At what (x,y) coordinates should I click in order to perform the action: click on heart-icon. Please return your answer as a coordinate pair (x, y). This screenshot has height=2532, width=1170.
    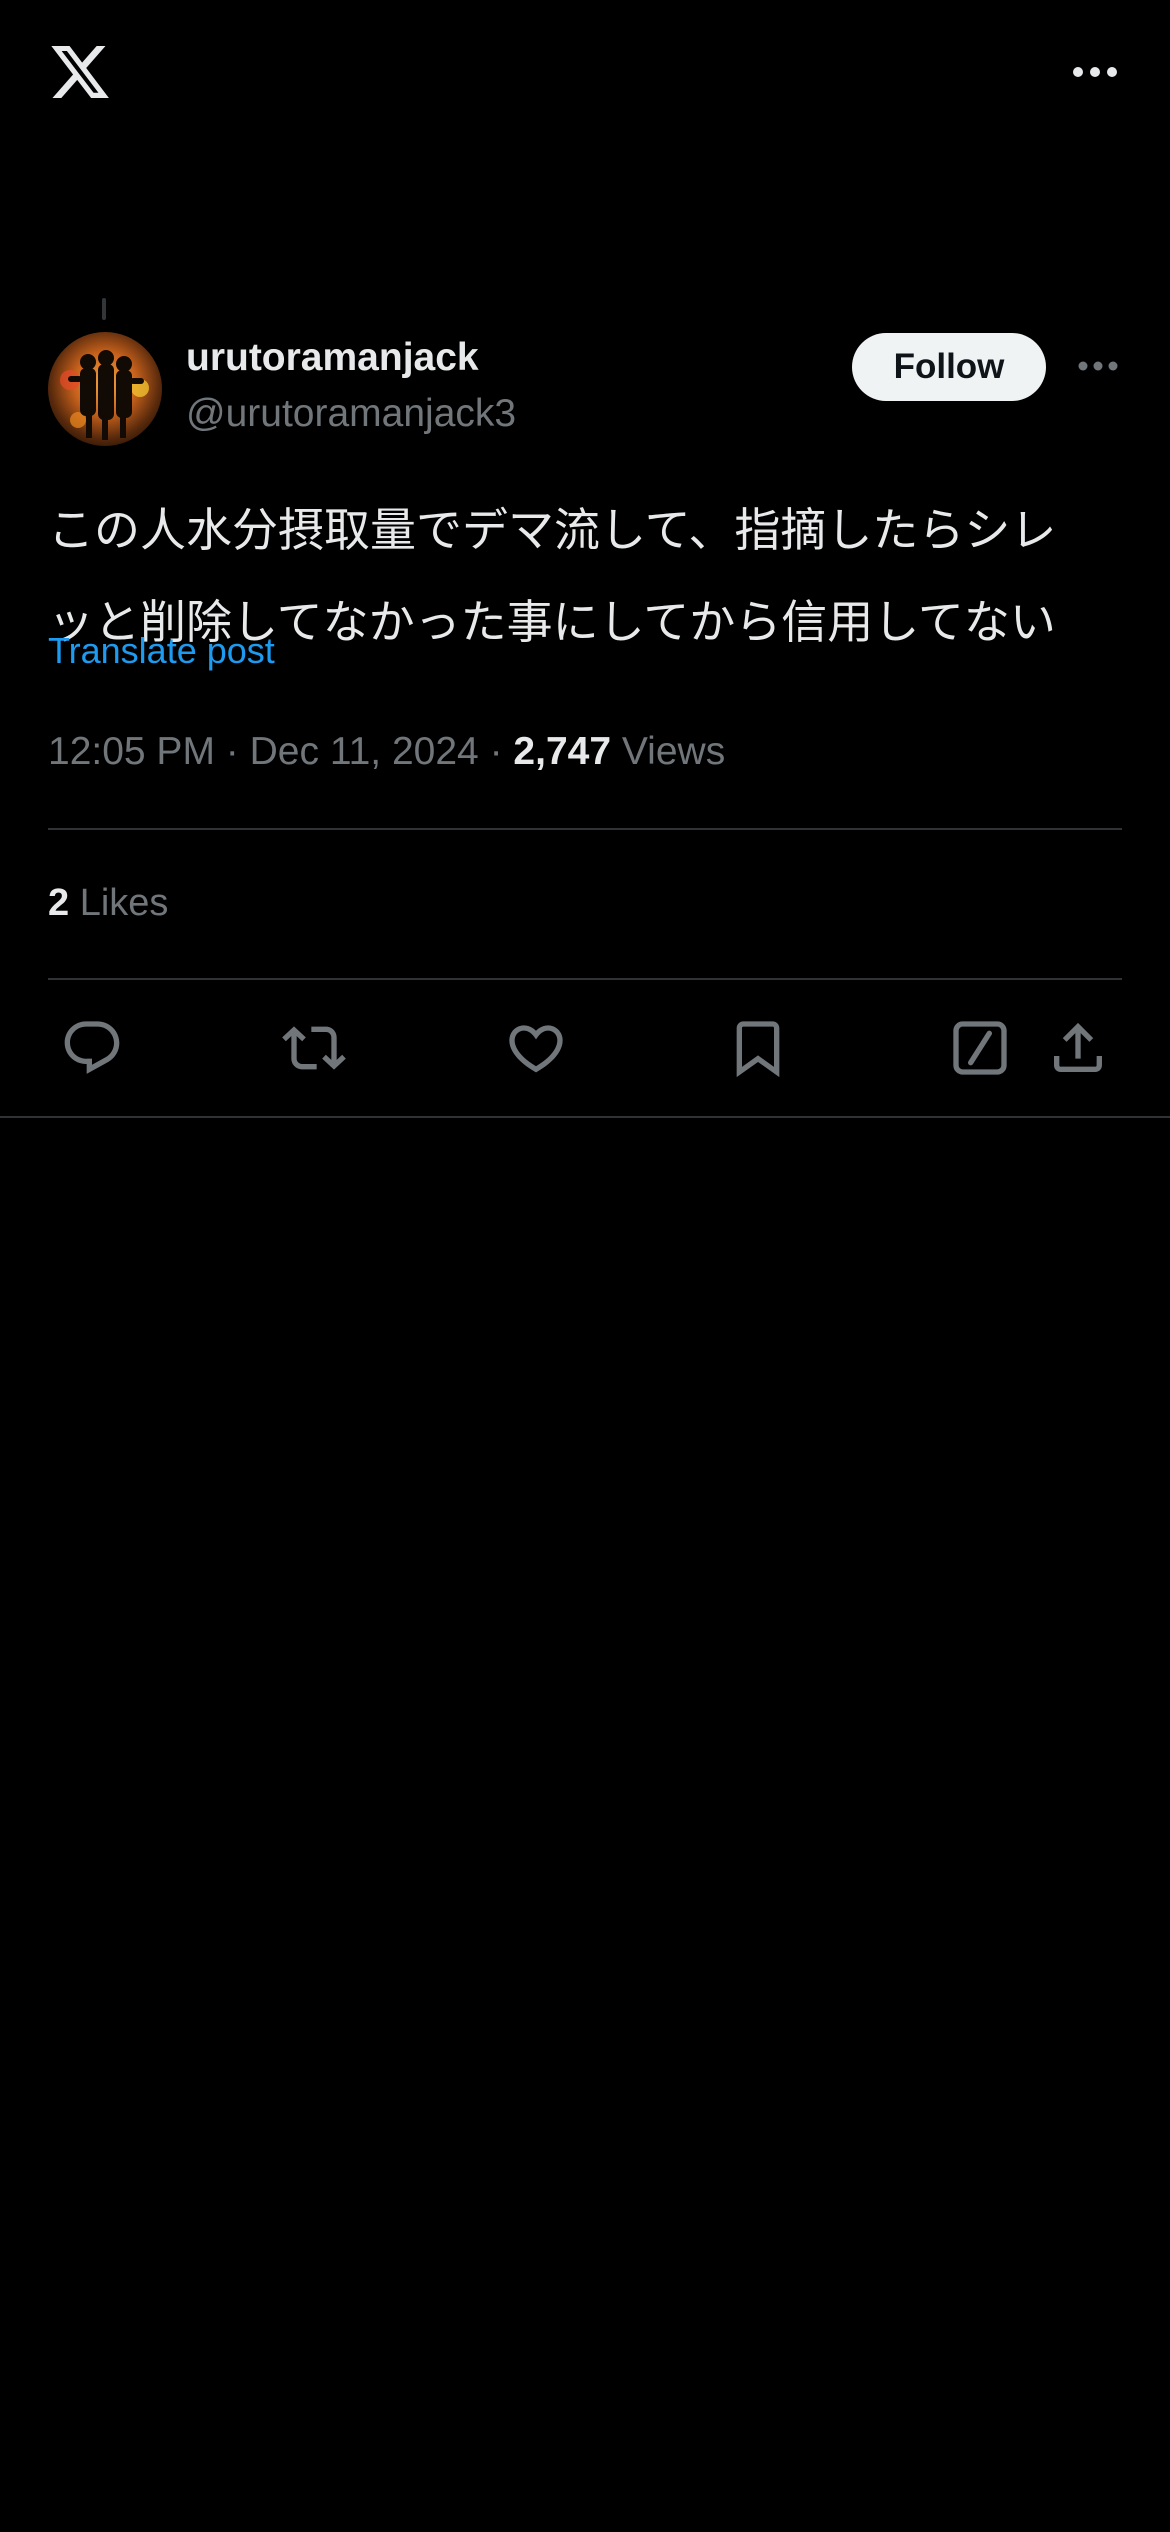
    Looking at the image, I should click on (536, 1049).